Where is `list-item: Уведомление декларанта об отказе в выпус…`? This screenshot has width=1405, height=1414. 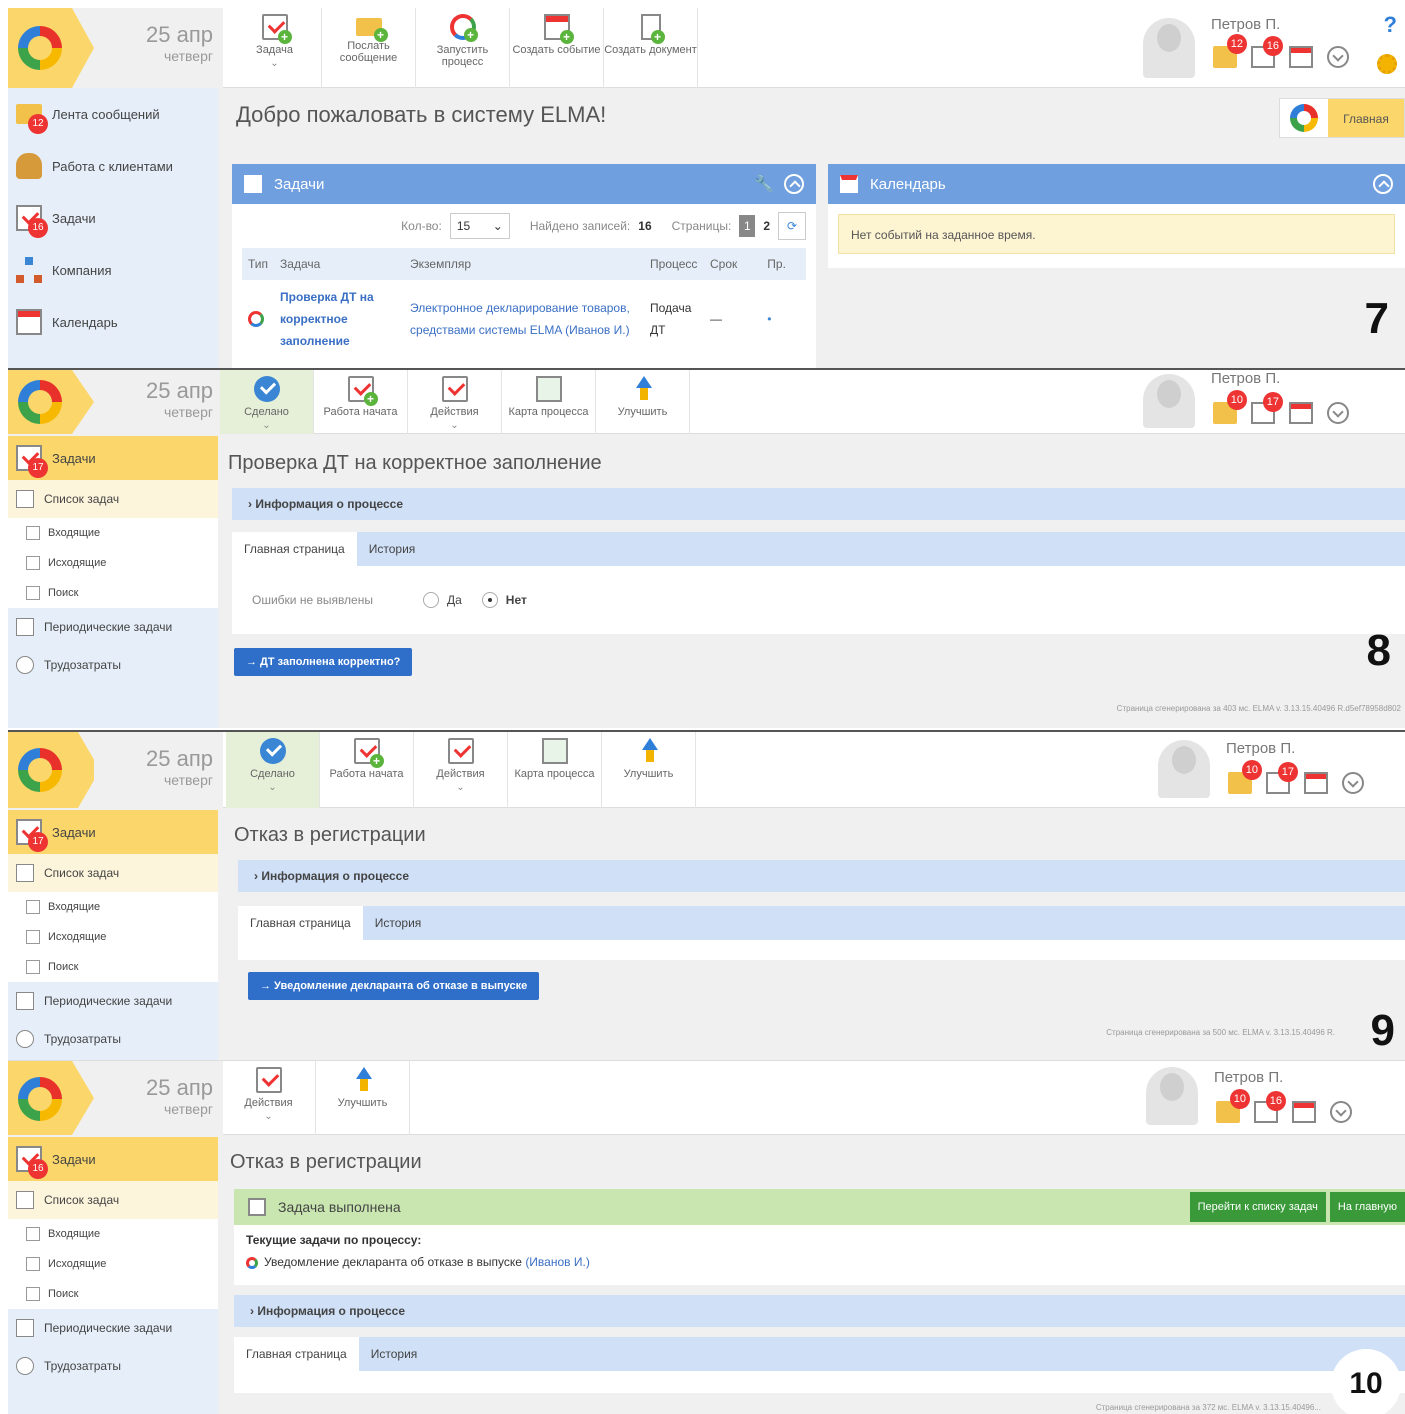
list-item: Уведомление декларанта об отказе в выпус… is located at coordinates (819, 1262).